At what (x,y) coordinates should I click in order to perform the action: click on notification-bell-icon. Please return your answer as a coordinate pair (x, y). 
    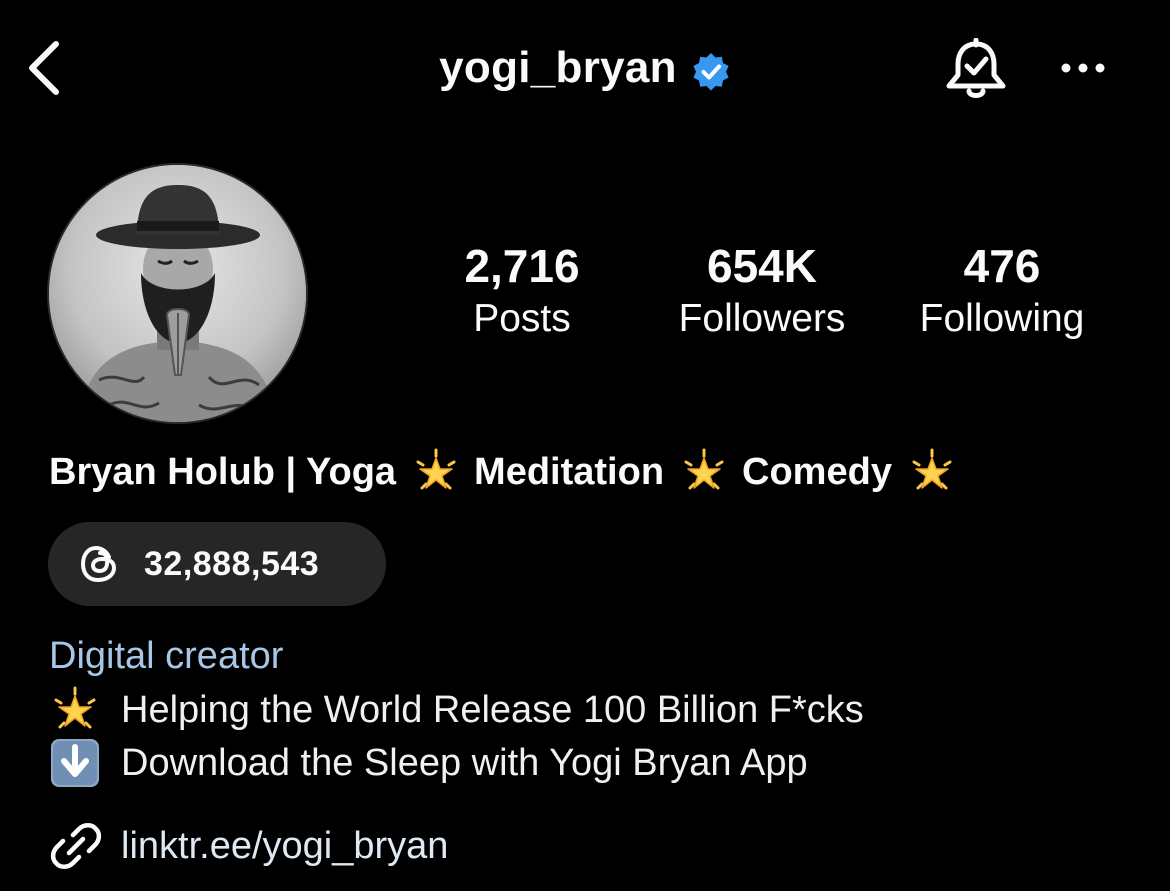
    Looking at the image, I should click on (976, 67).